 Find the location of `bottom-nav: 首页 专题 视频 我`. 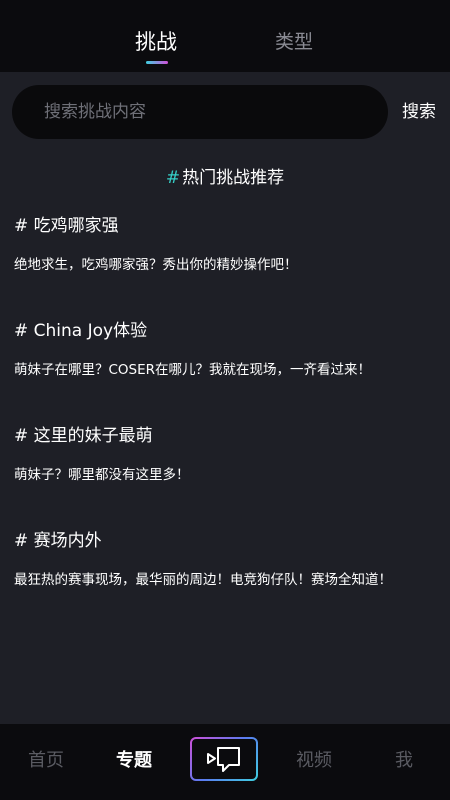

bottom-nav: 首页 专题 视频 我 is located at coordinates (225, 762).